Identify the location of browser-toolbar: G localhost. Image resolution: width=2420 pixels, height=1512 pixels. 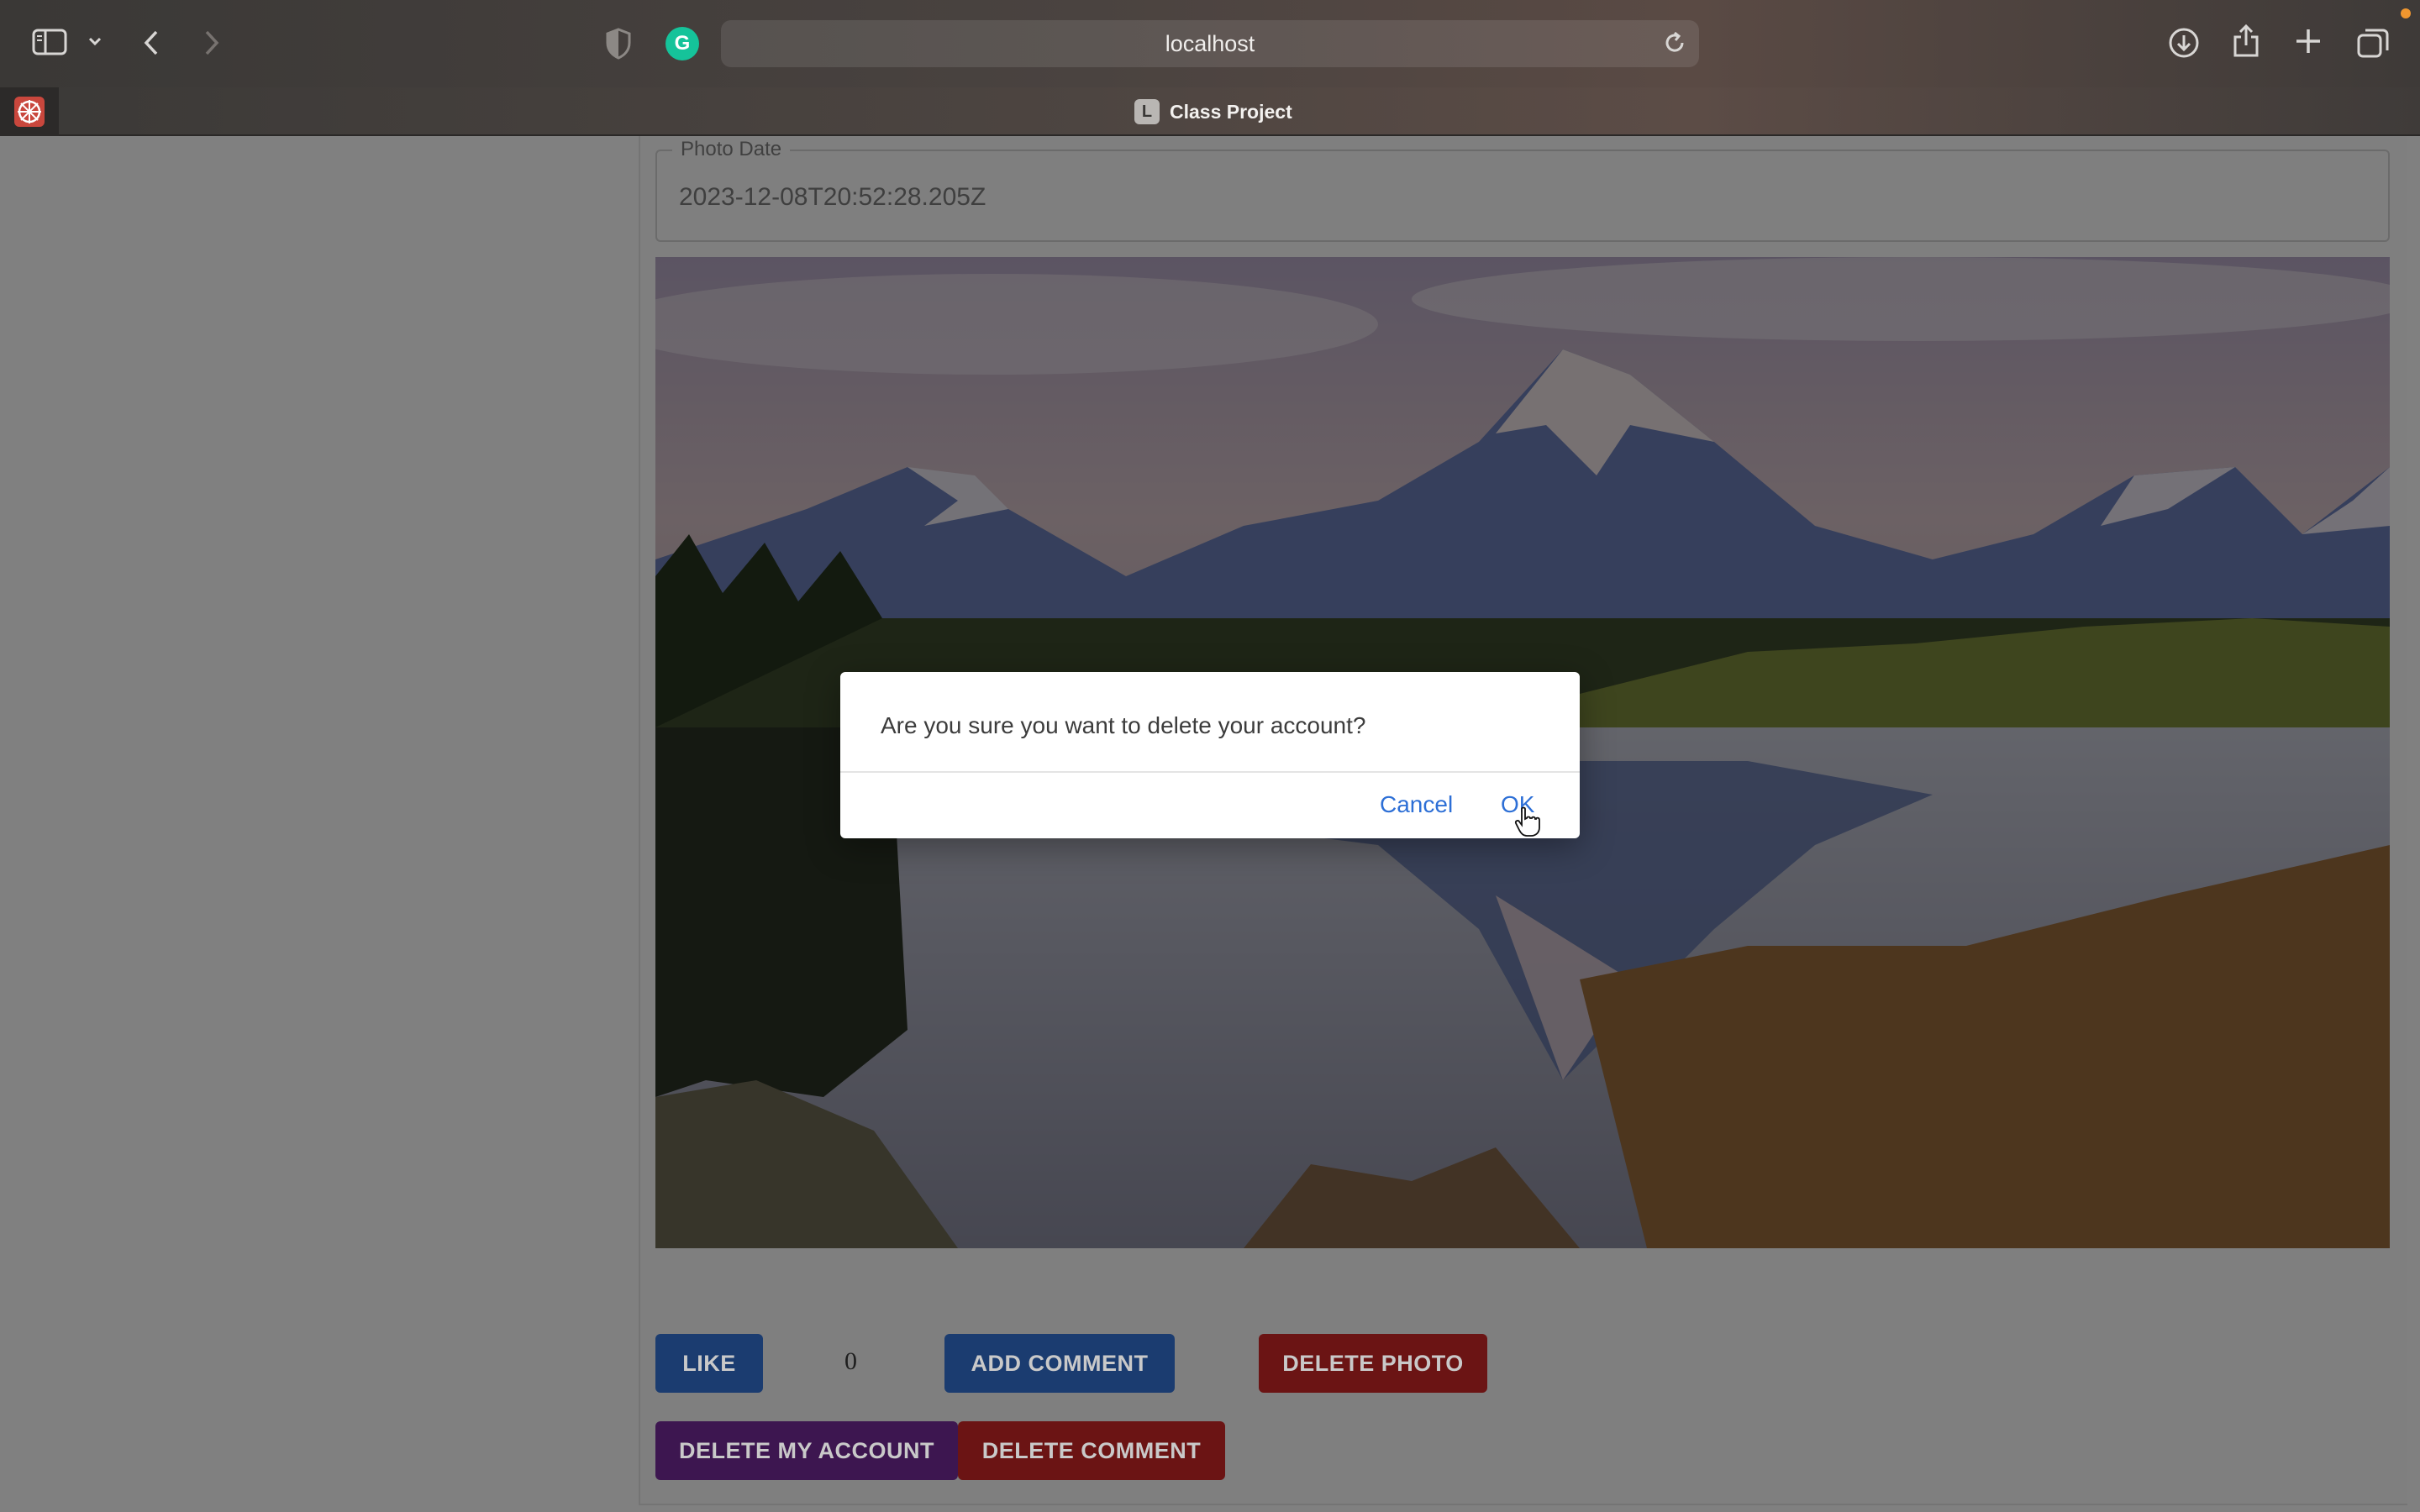
(1210, 43).